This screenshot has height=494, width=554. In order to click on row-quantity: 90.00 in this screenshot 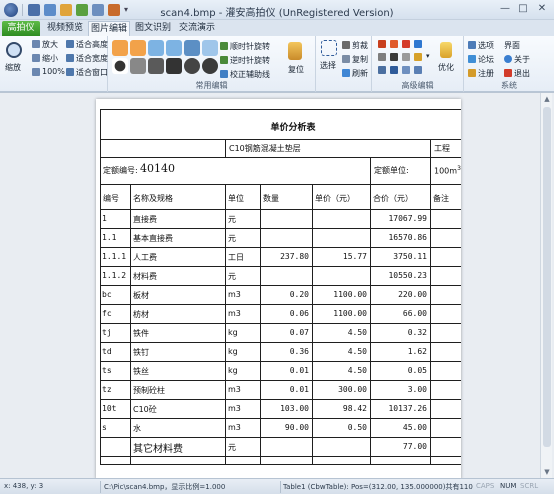, I will do `click(284, 427)`.